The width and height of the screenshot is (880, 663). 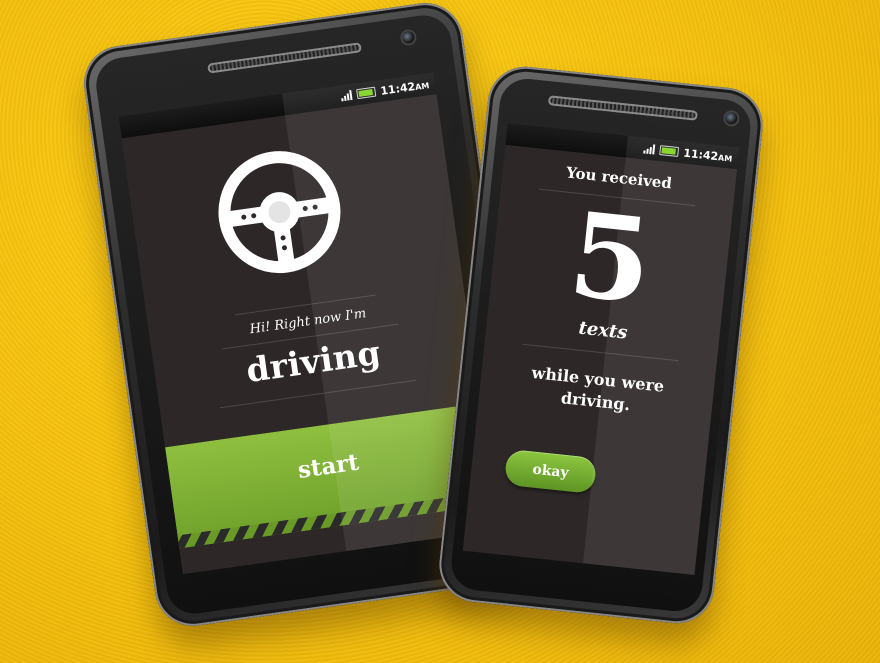 I want to click on start-label: start, so click(x=328, y=466).